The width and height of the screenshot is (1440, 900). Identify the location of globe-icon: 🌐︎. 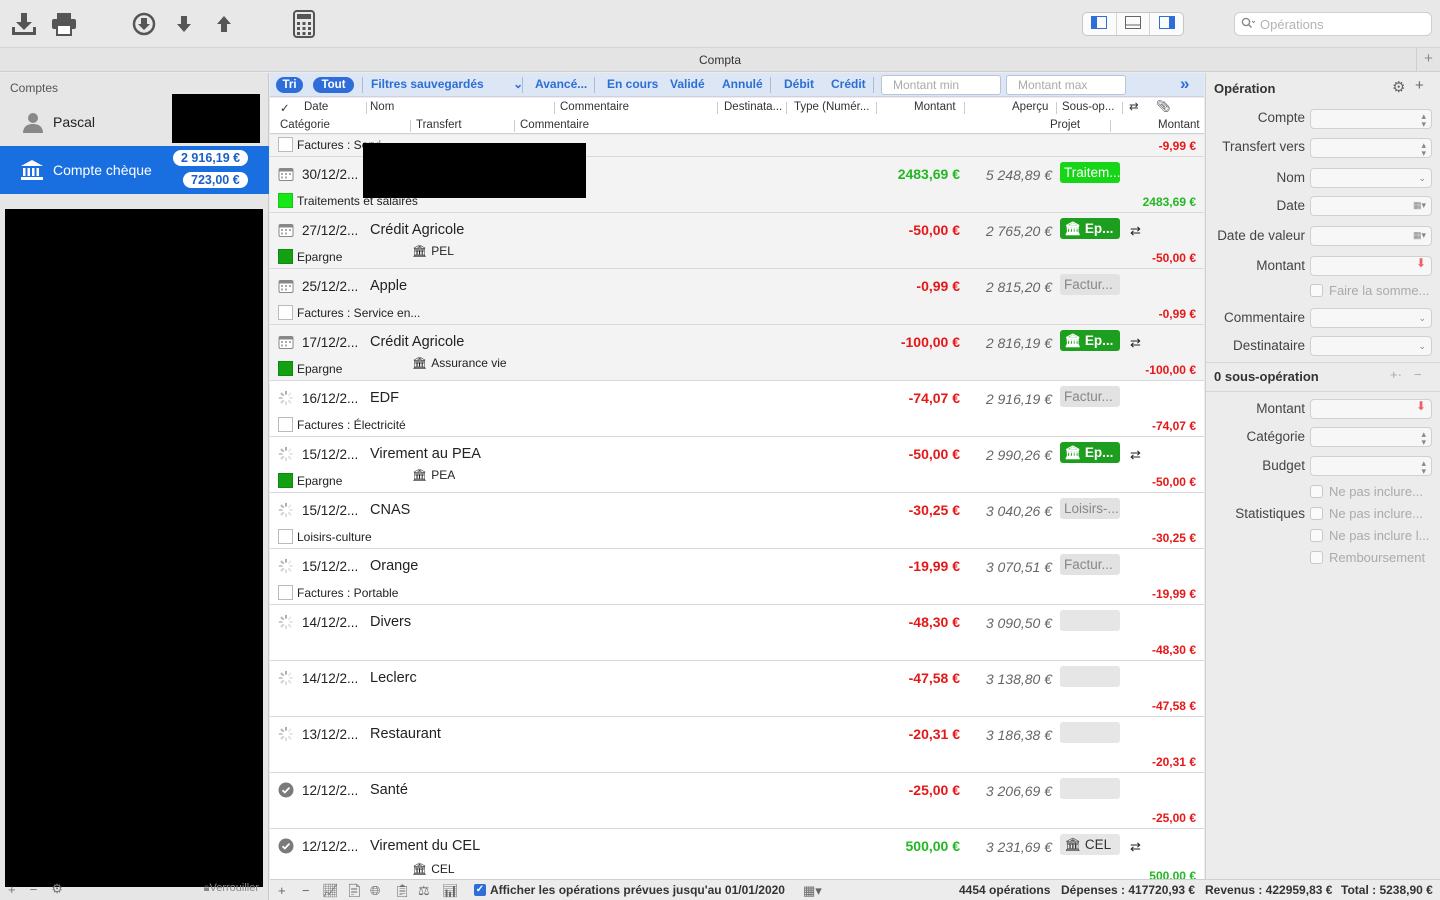
(375, 891).